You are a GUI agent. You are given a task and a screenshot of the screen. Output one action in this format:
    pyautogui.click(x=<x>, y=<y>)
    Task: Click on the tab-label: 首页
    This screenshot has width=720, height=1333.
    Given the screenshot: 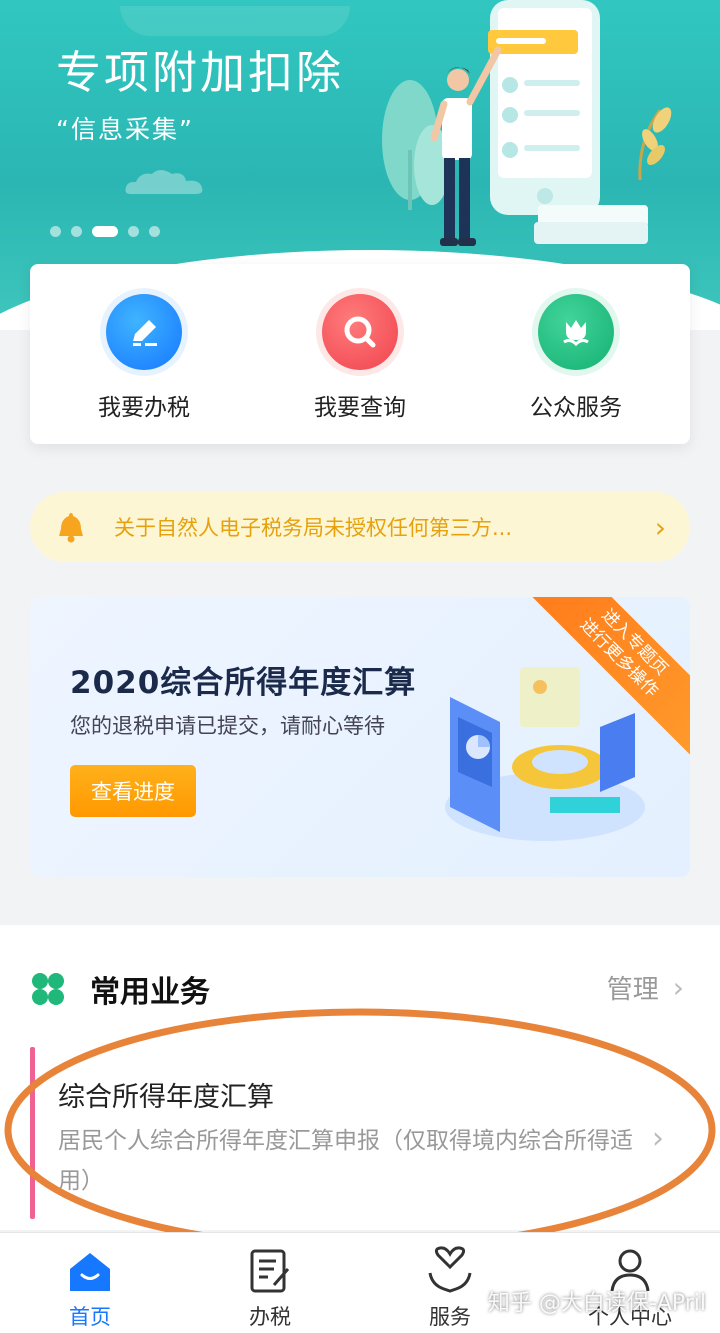 What is the action you would take?
    pyautogui.click(x=90, y=1317)
    